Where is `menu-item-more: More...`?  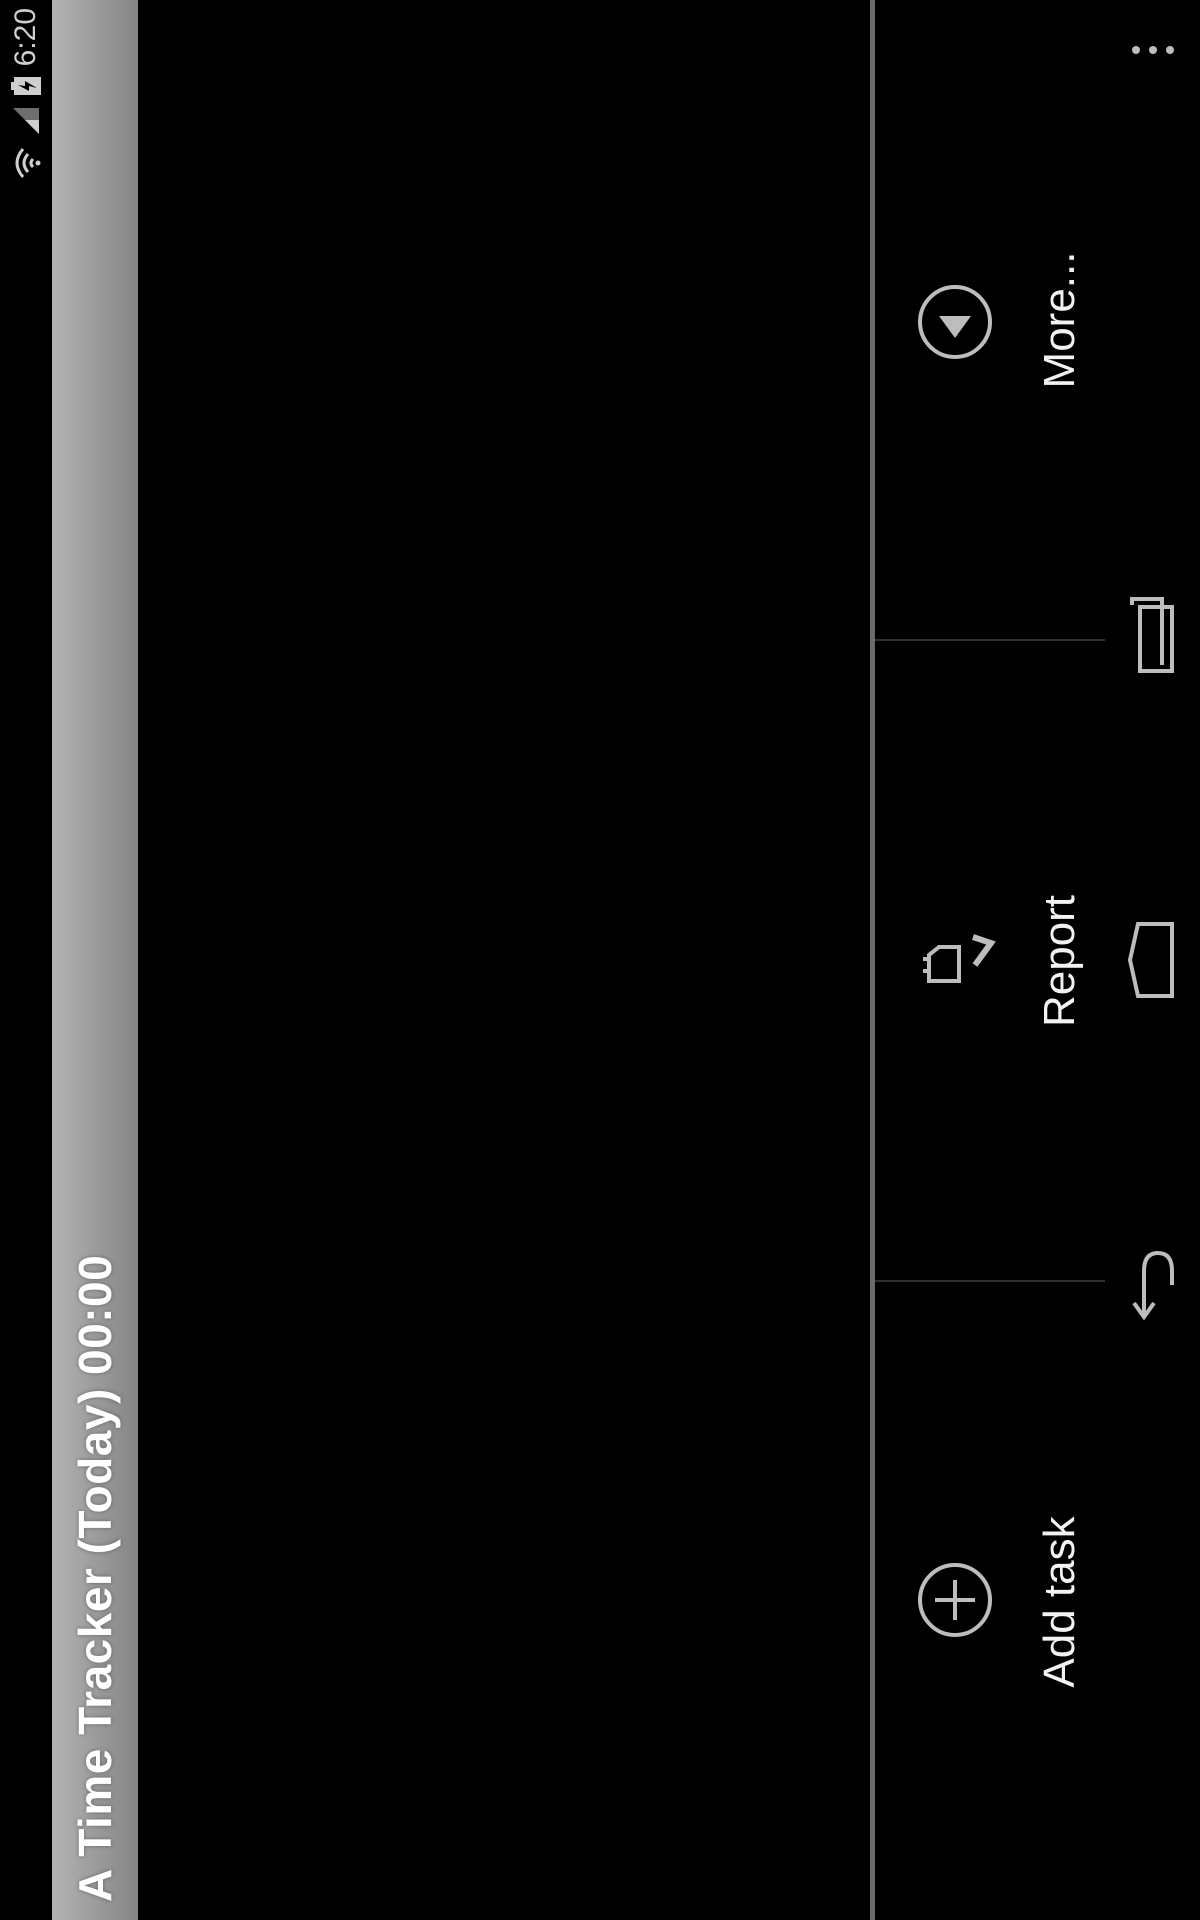 menu-item-more: More... is located at coordinates (990, 319).